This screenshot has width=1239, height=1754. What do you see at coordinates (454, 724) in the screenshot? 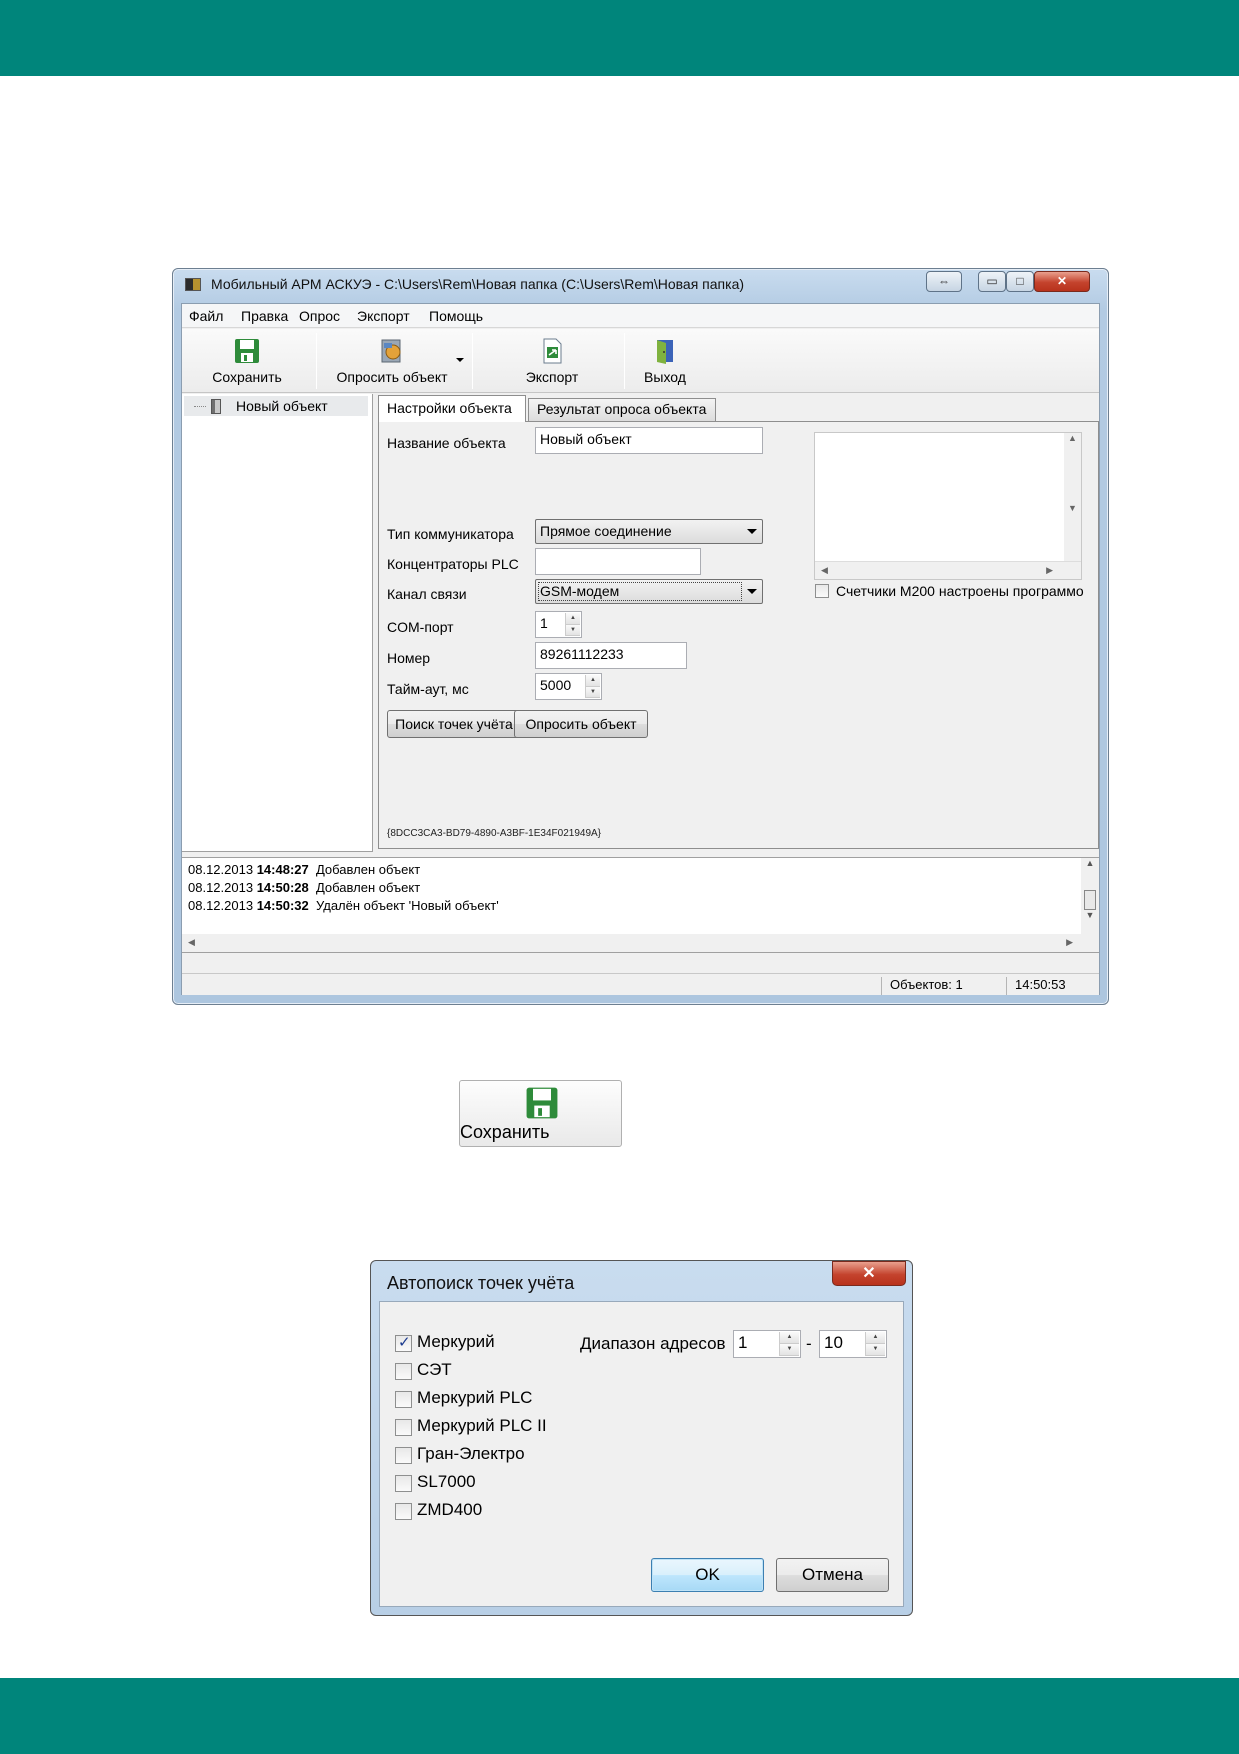
I see `search-points-button: Поиск точек учёта` at bounding box center [454, 724].